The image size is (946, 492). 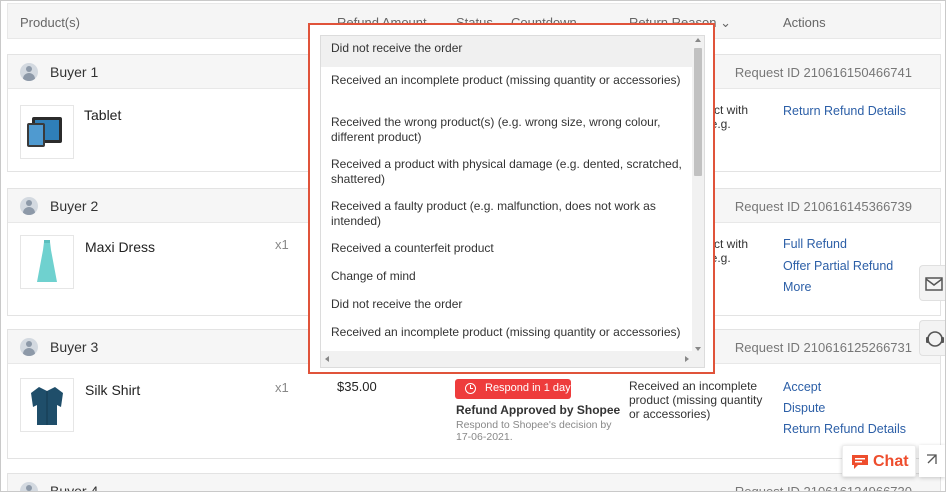 I want to click on product-name: Tablet, so click(x=103, y=115).